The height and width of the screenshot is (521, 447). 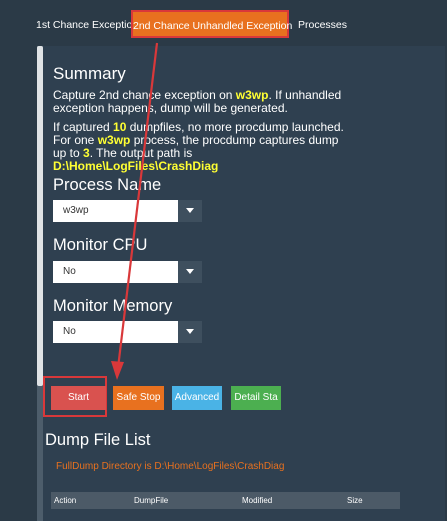 What do you see at coordinates (113, 306) in the screenshot?
I see `monitor-memory-label: Monitor Memory` at bounding box center [113, 306].